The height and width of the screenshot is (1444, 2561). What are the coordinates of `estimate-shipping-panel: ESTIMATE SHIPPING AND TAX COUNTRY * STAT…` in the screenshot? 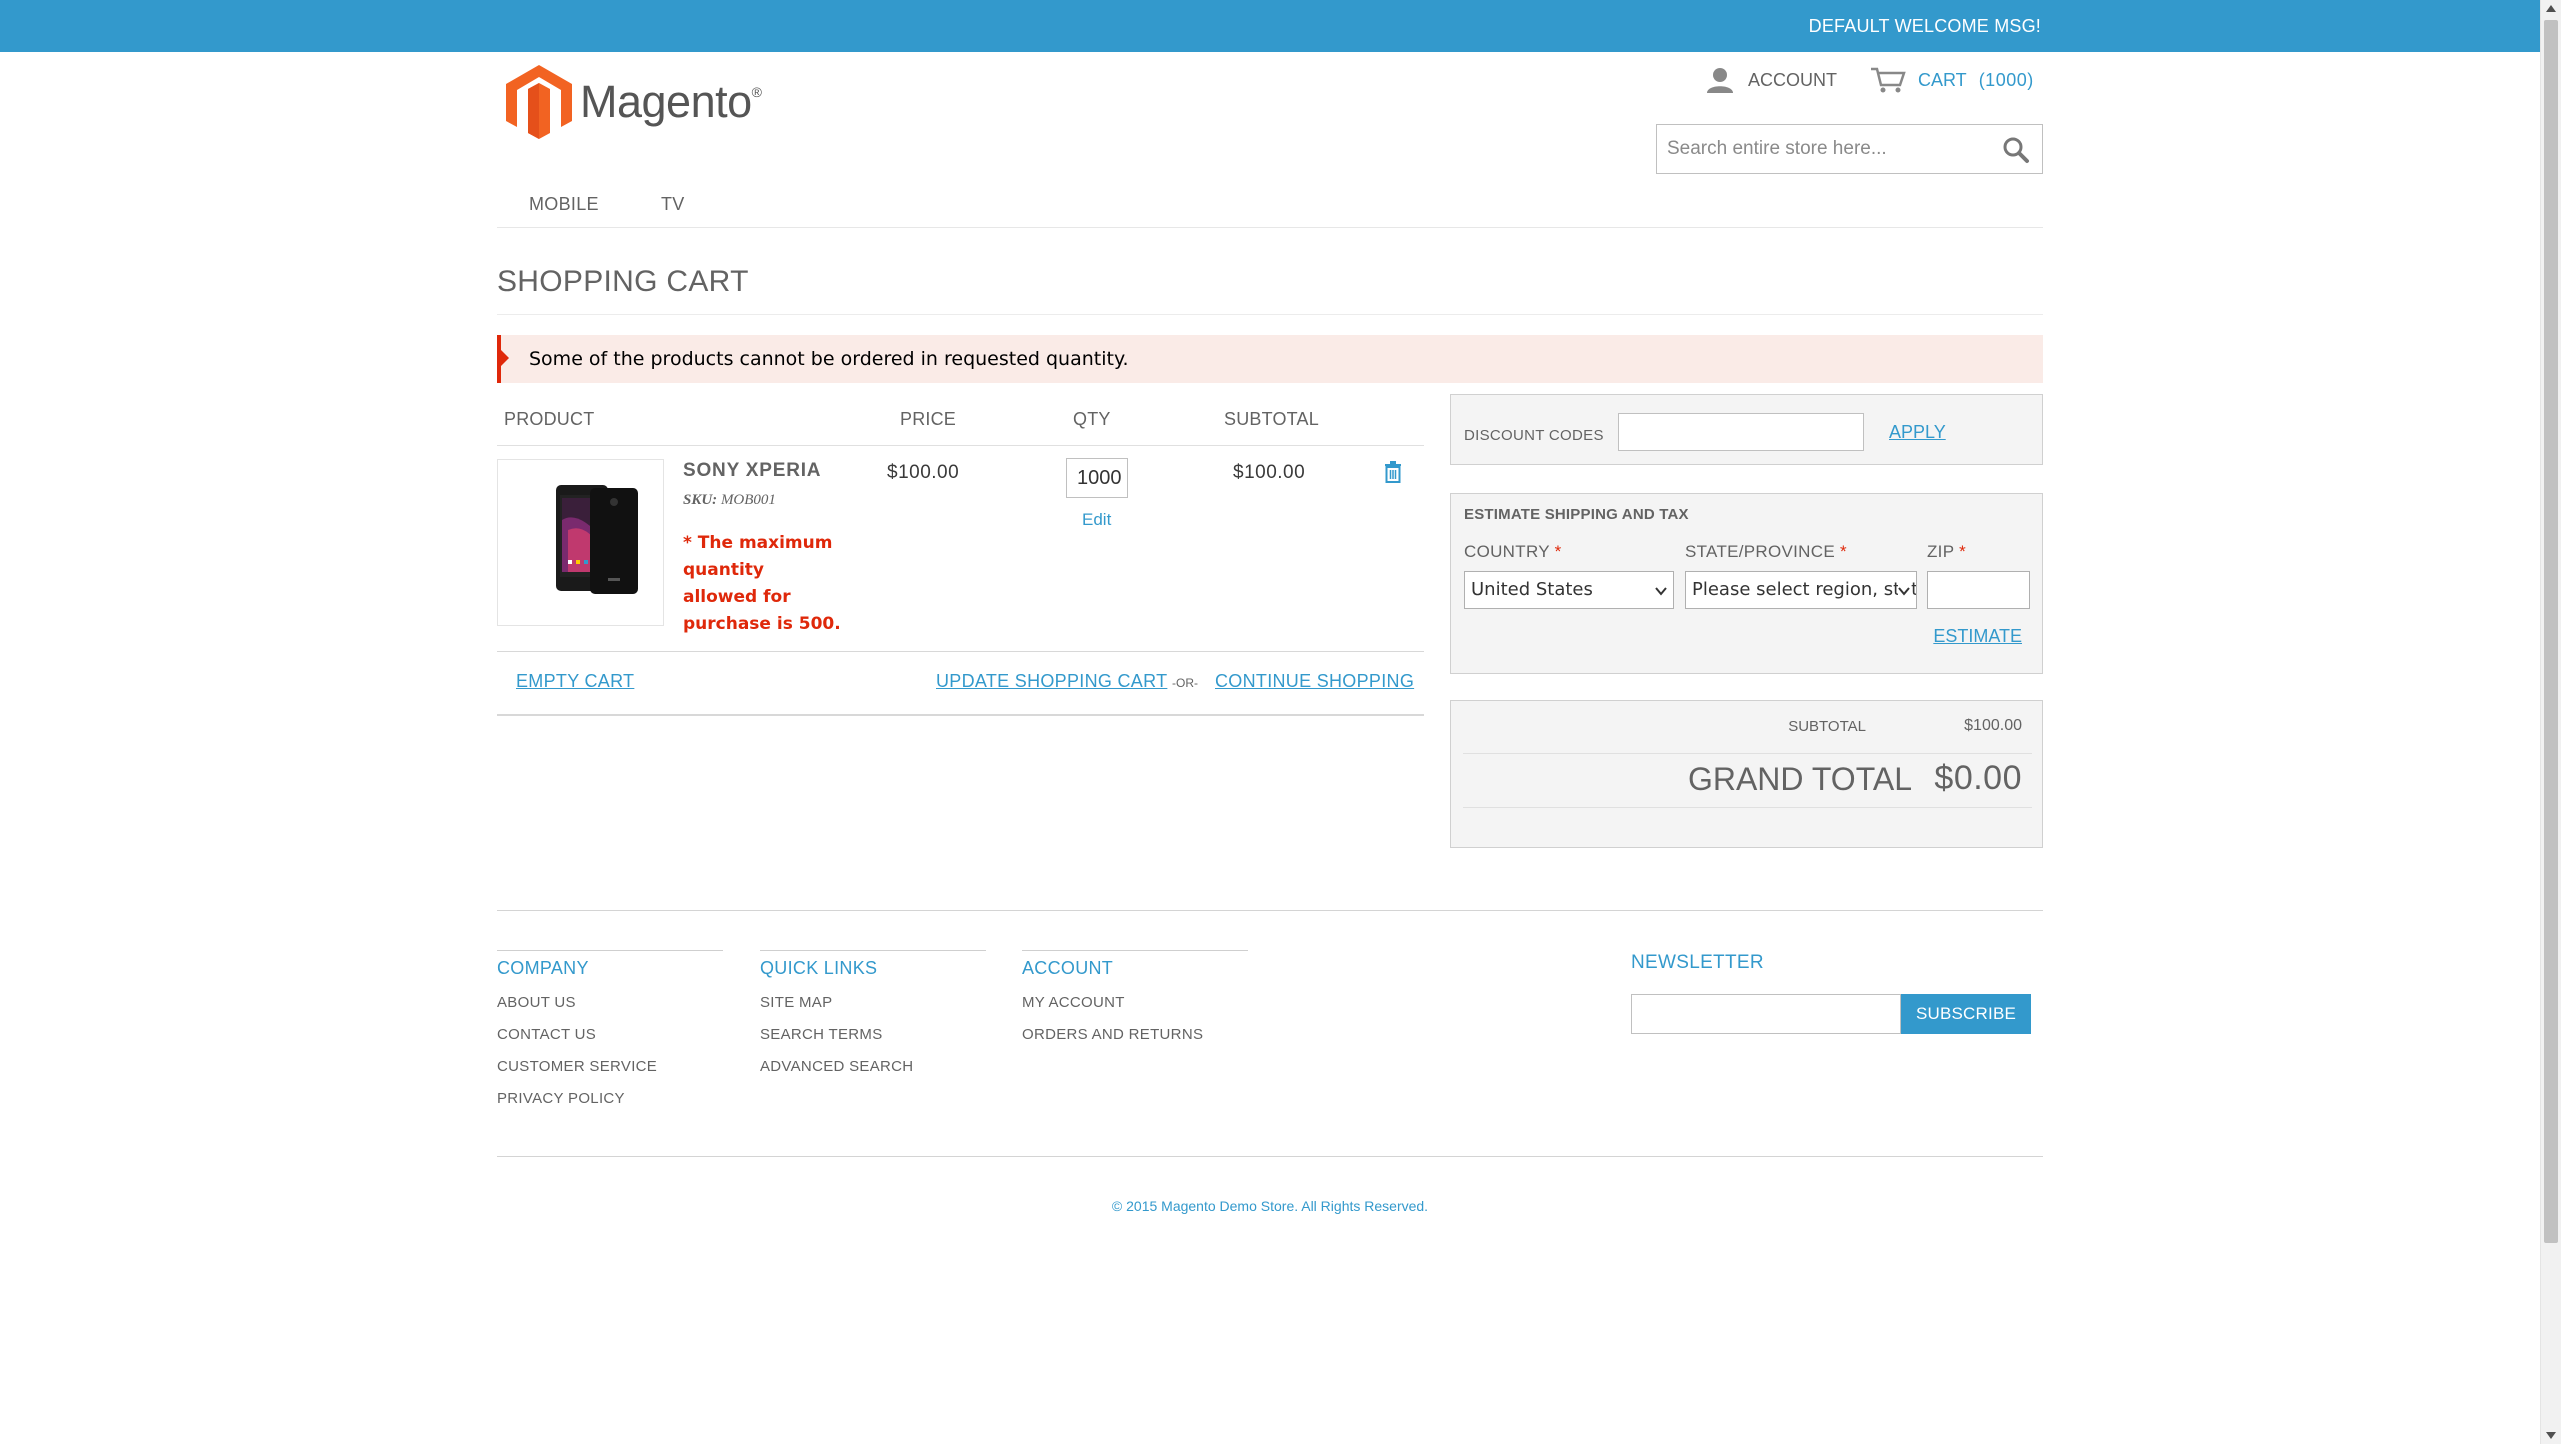 It's located at (1746, 583).